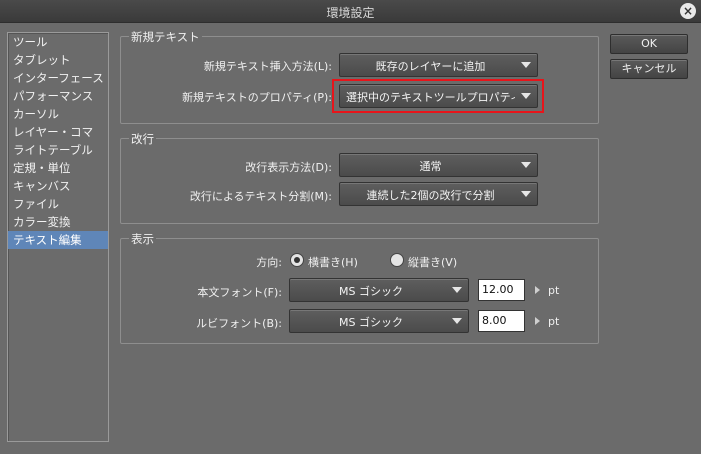 The width and height of the screenshot is (701, 454). Describe the element at coordinates (432, 262) in the screenshot. I see `vertical-label: 縦書き(V)` at that location.